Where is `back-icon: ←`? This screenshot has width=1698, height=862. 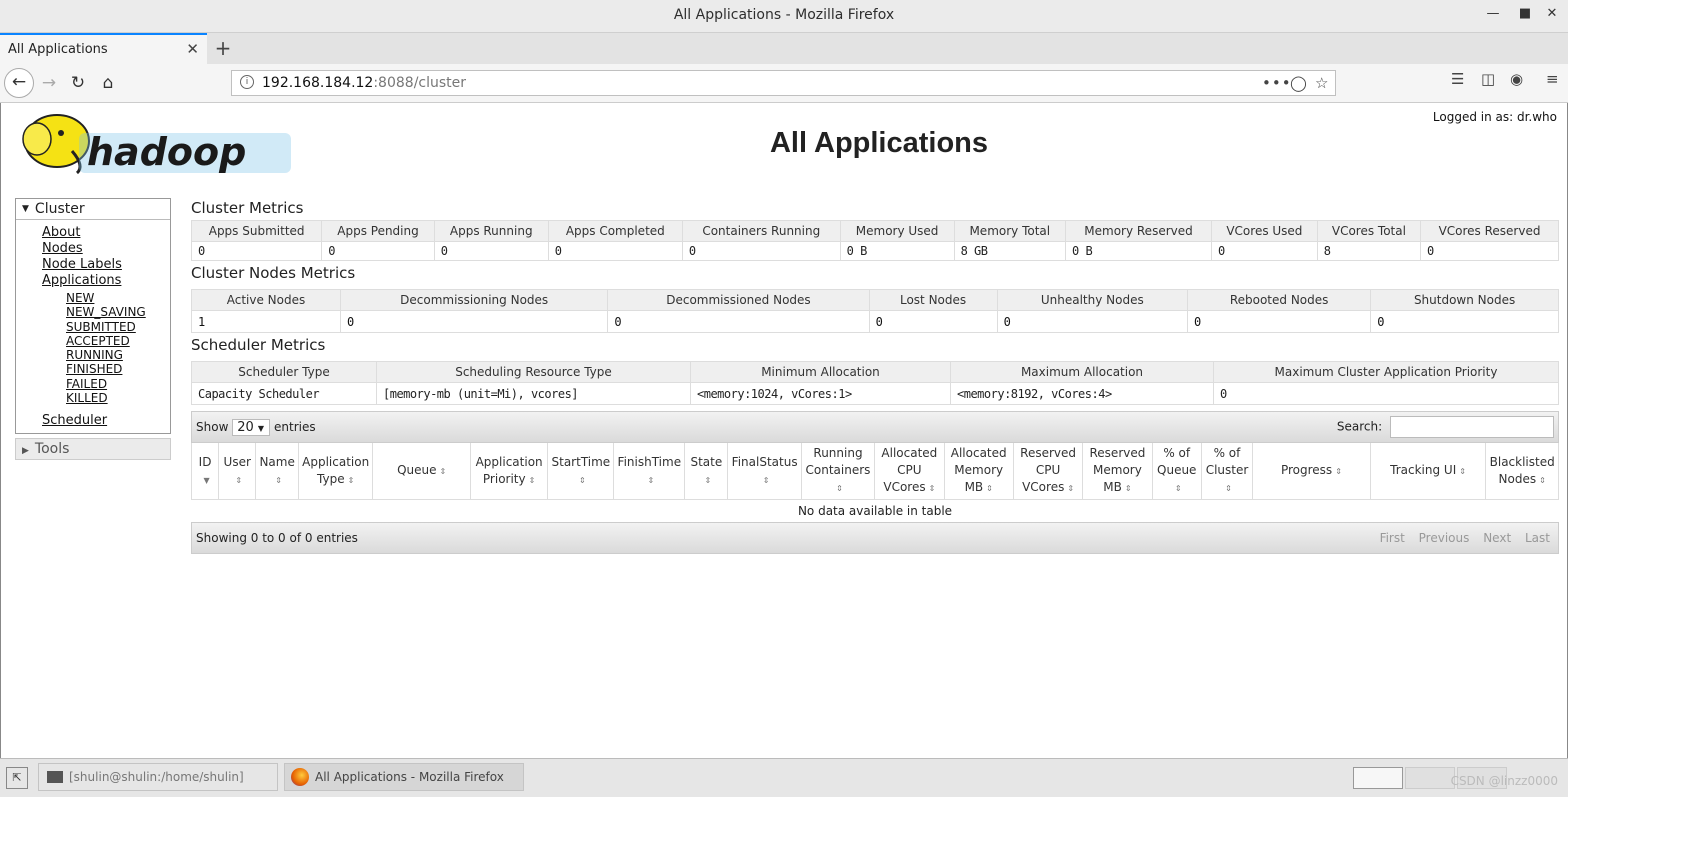
back-icon: ← is located at coordinates (19, 83).